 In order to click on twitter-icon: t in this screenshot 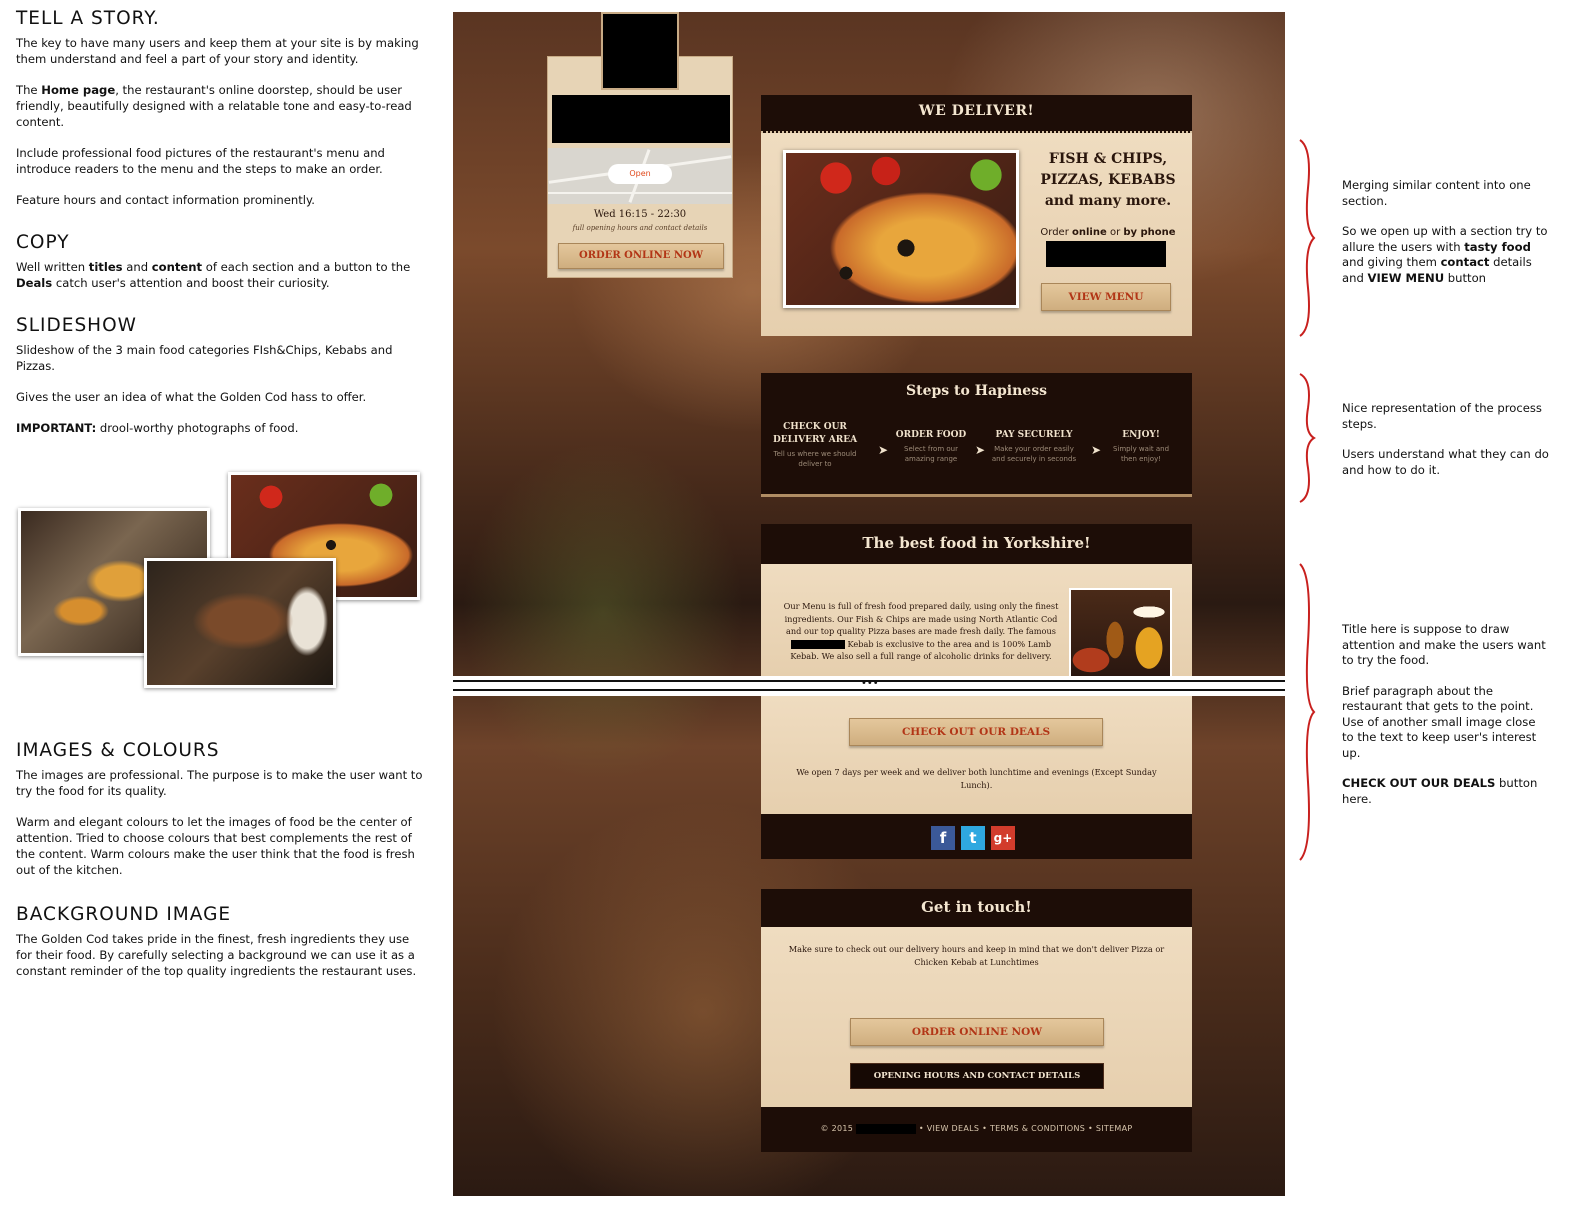, I will do `click(973, 838)`.